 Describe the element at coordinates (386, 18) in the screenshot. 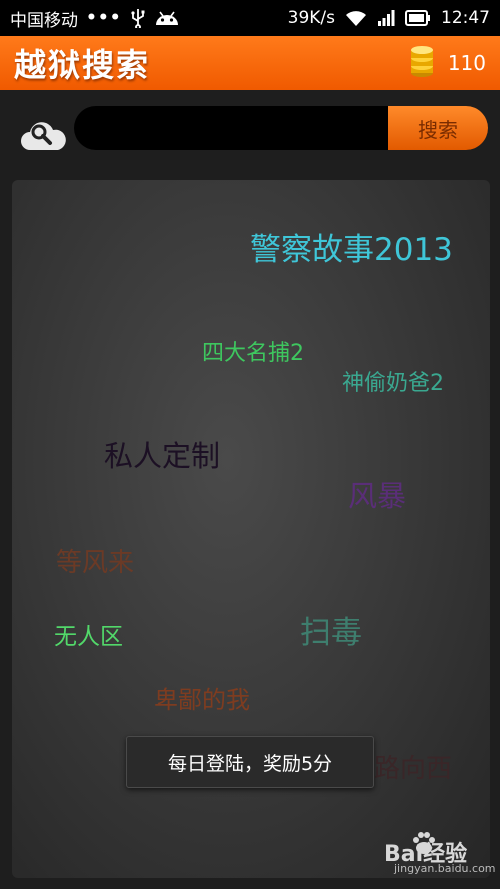

I see `signal-icon` at that location.